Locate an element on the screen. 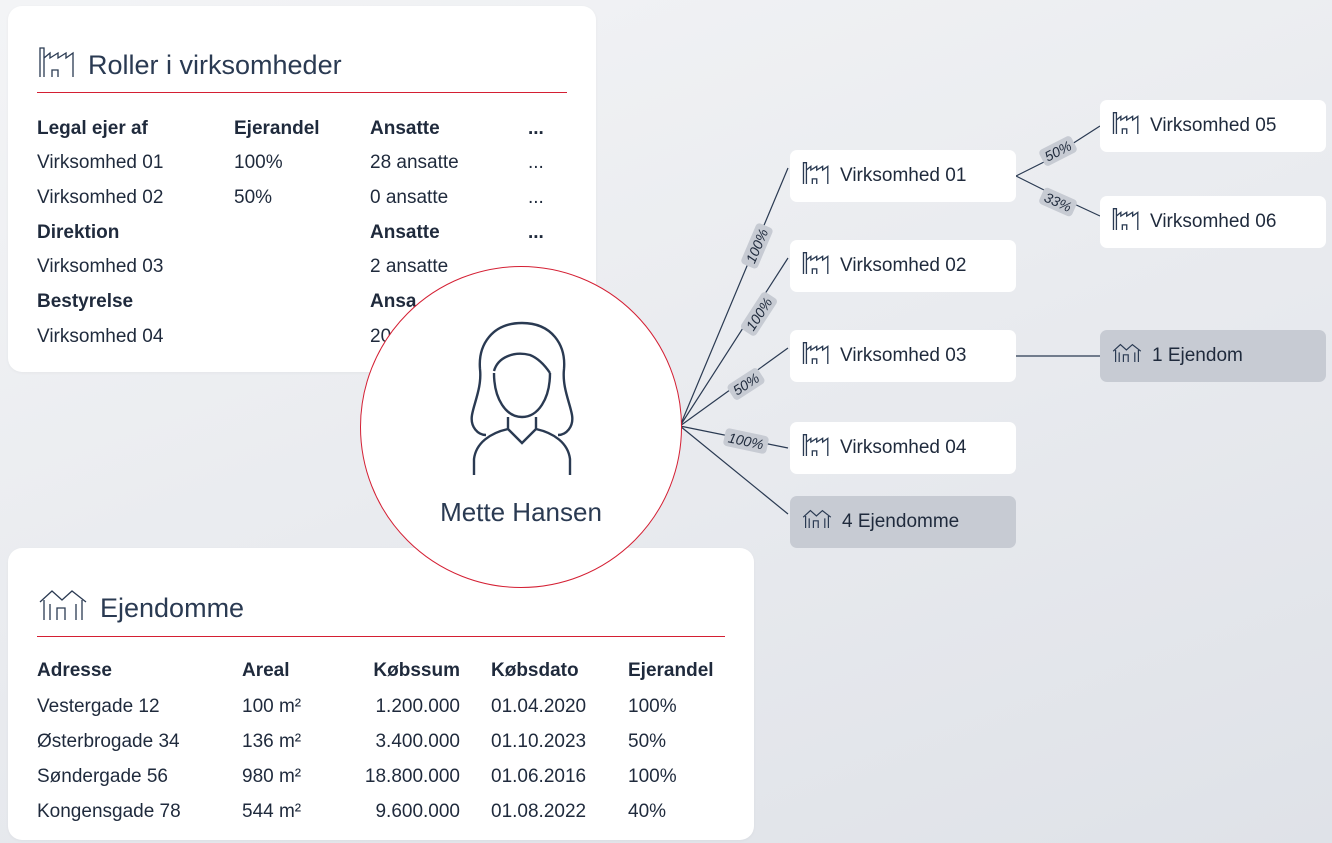  node-label: 4 Ejendomme is located at coordinates (901, 521).